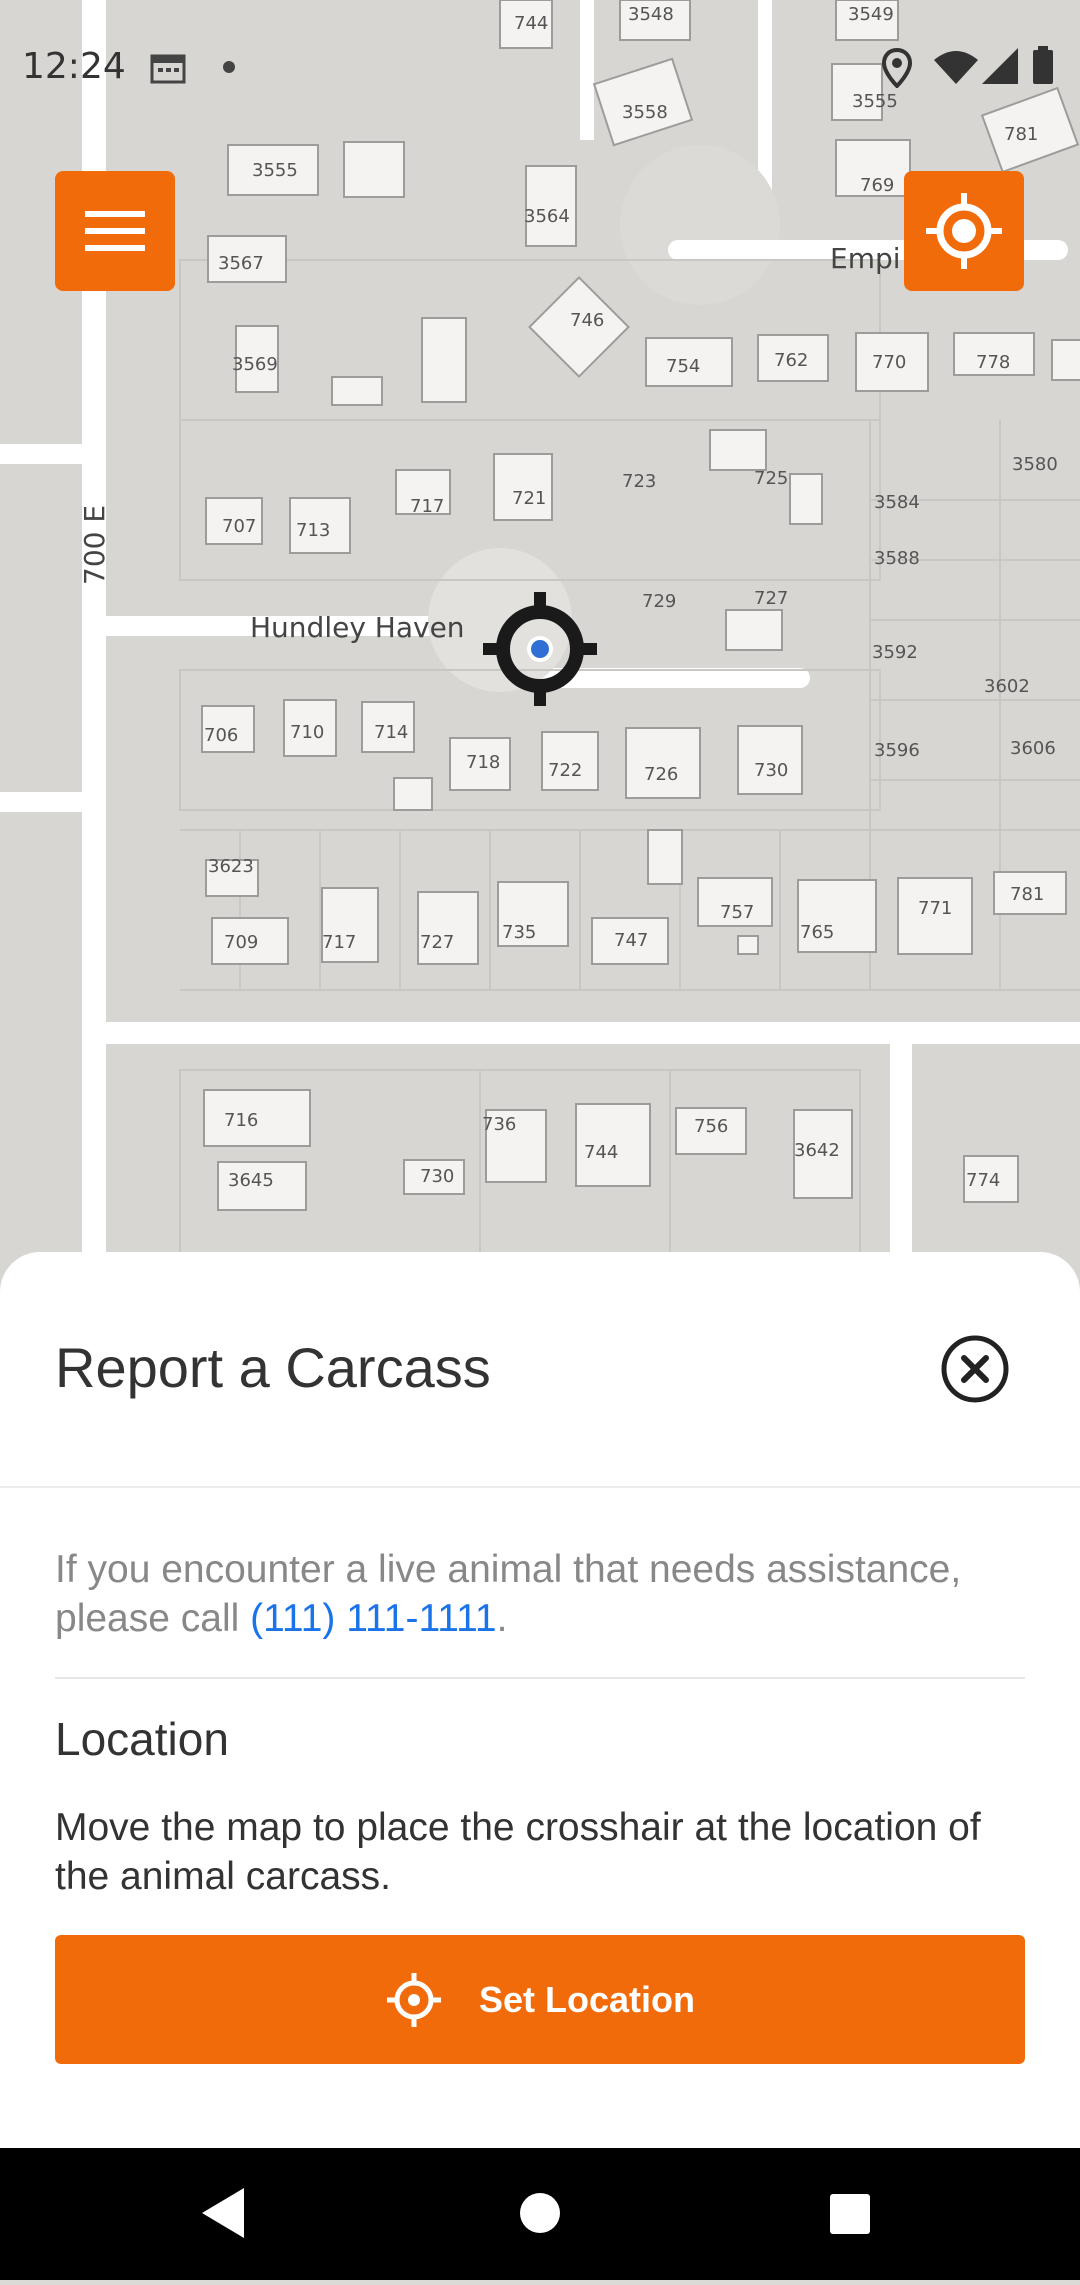 Image resolution: width=1080 pixels, height=2285 pixels. What do you see at coordinates (659, 601) in the screenshot?
I see `svg-text: 729` at bounding box center [659, 601].